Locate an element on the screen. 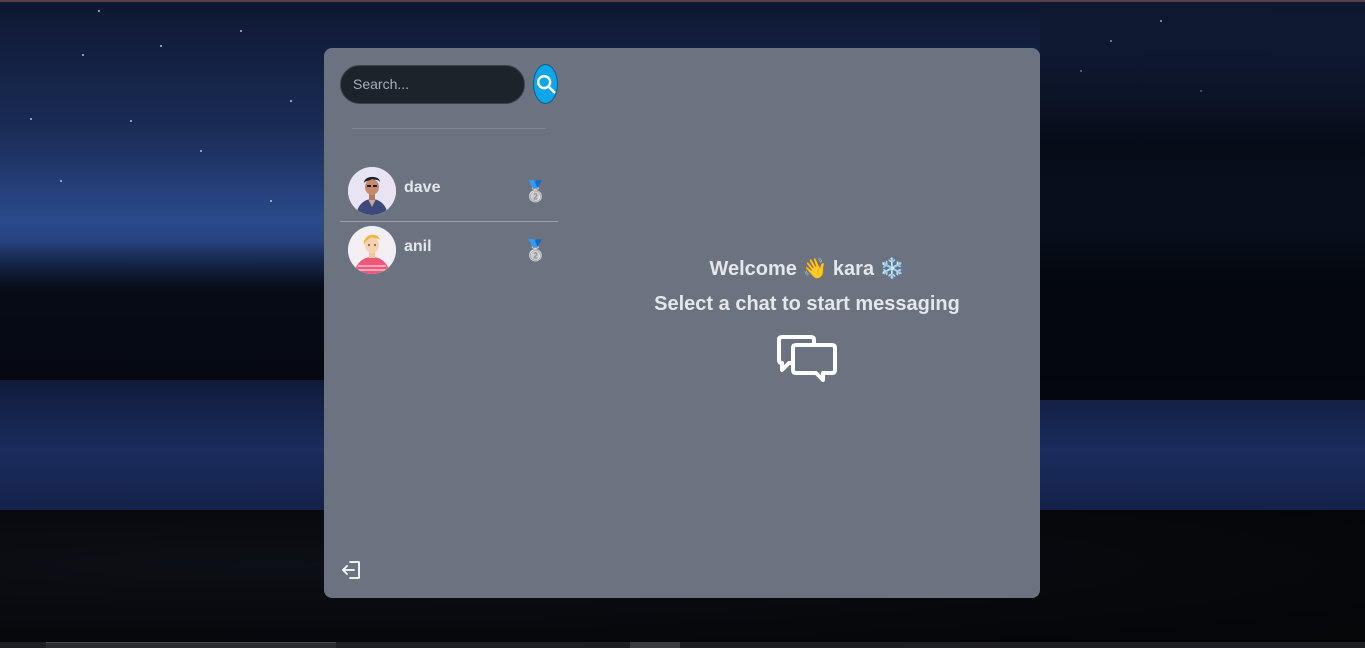 The height and width of the screenshot is (648, 1365). bottom-bar is located at coordinates (682, 645).